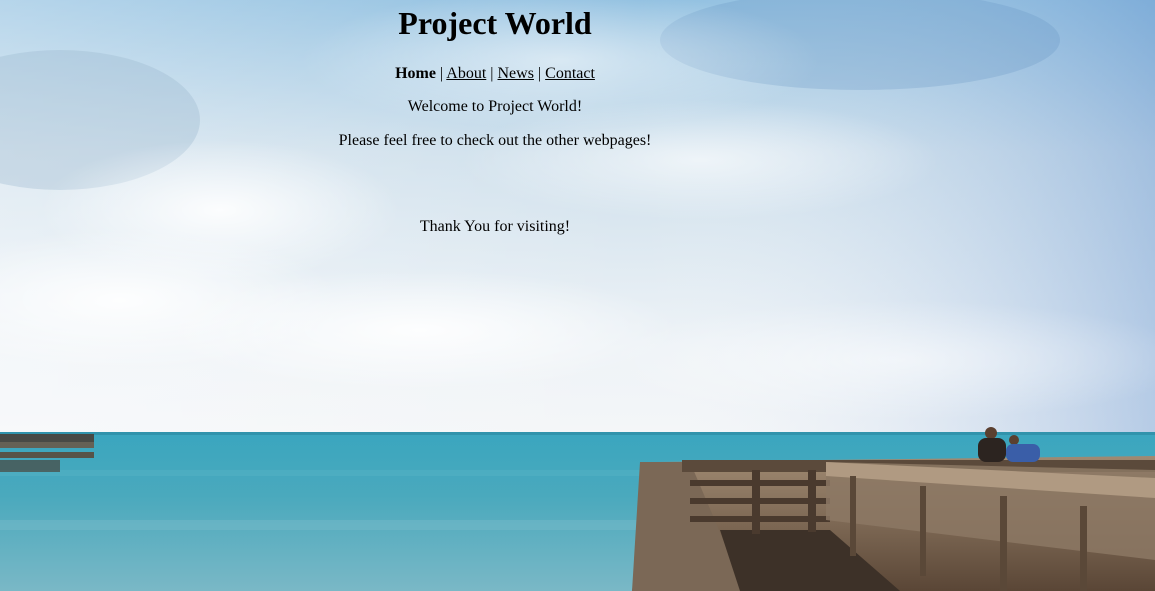 This screenshot has height=591, width=1155. I want to click on nav-link-news: News, so click(516, 73).